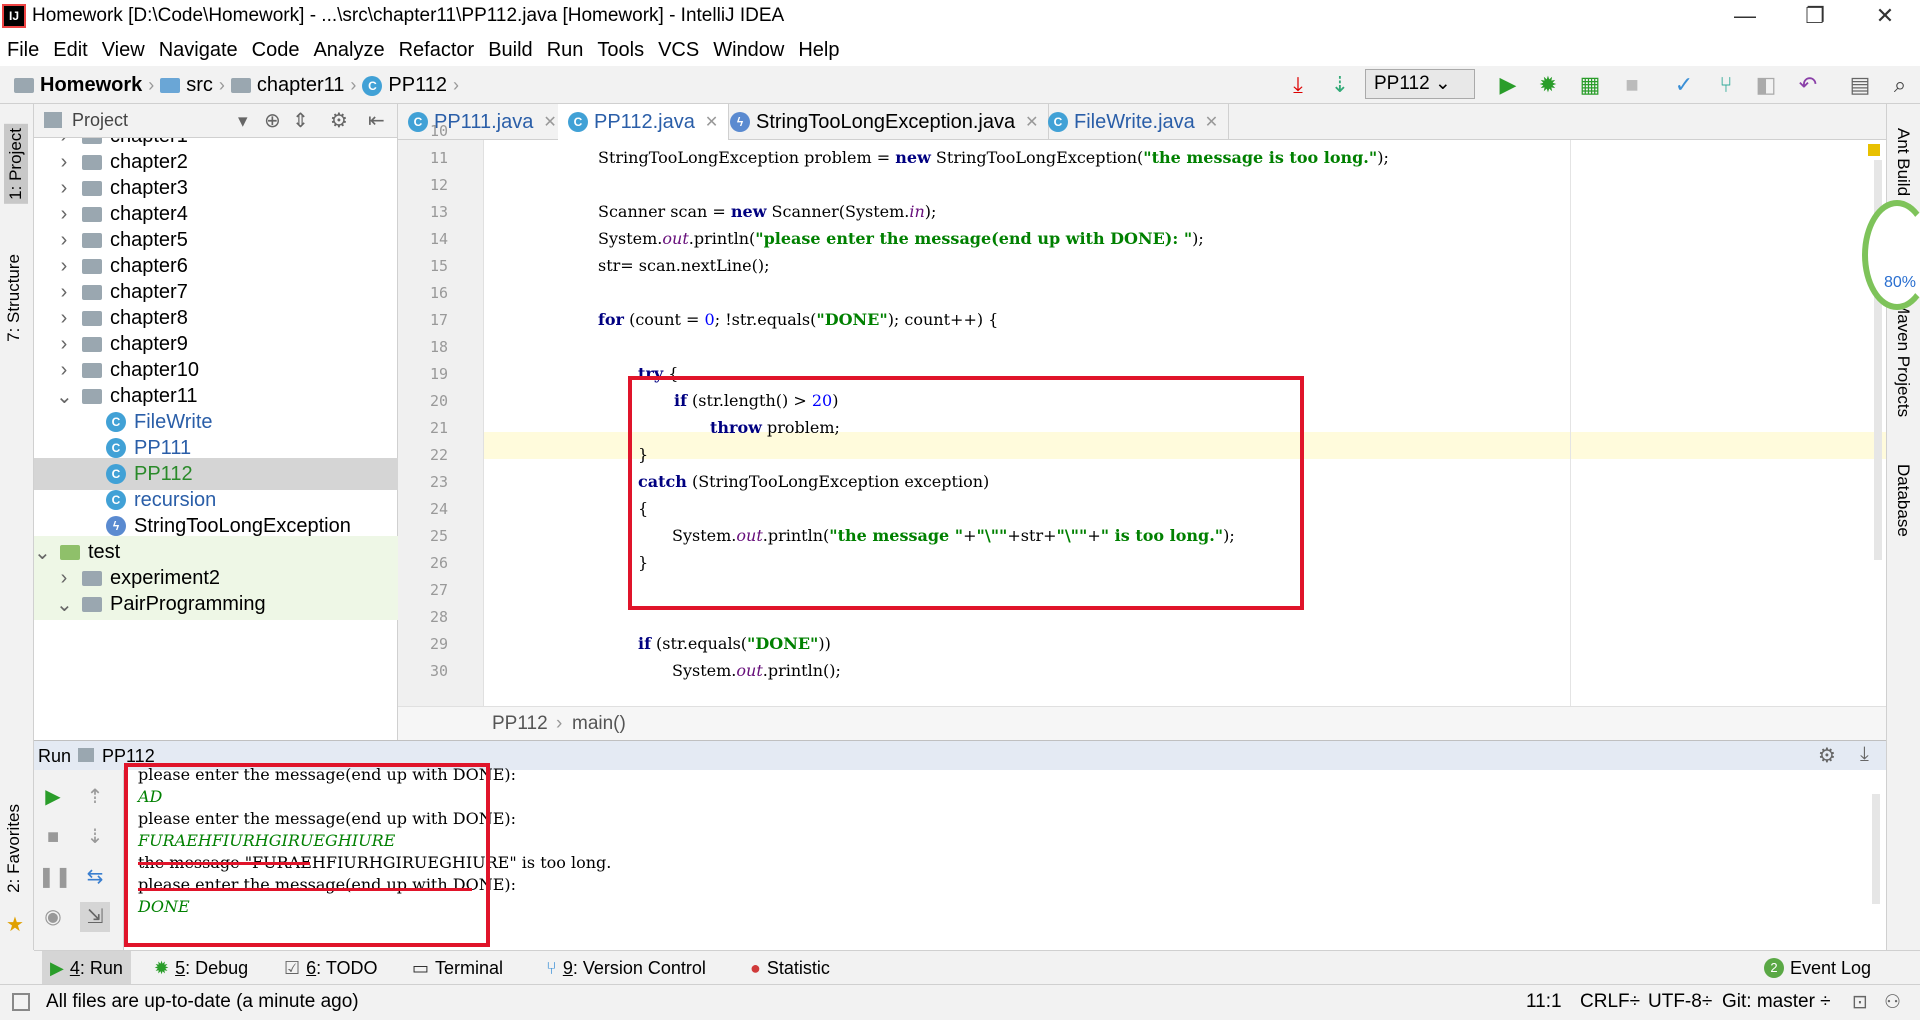 This screenshot has height=1020, width=1920. Describe the element at coordinates (1420, 84) in the screenshot. I see `run-configuration-select: PP112 ⌄` at that location.